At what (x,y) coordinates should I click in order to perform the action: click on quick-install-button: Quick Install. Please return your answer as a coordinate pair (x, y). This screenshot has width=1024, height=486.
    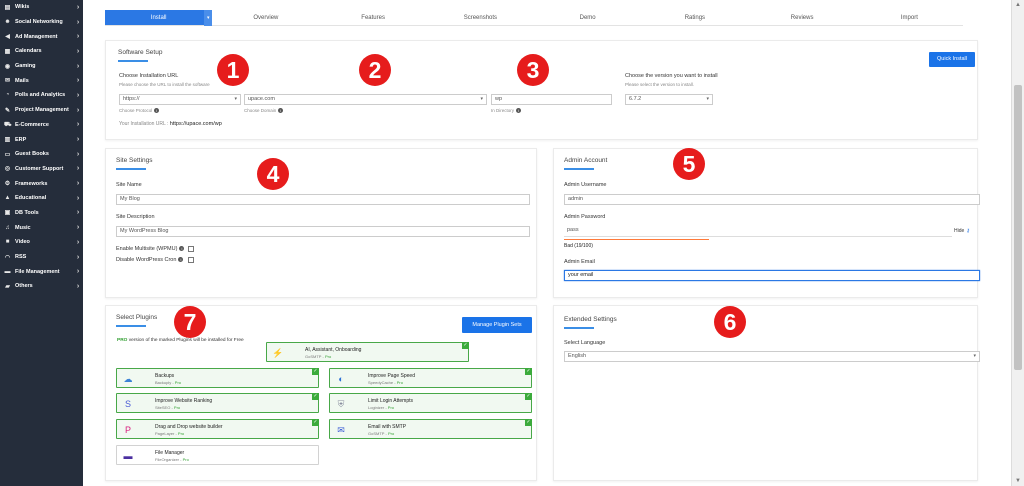
    Looking at the image, I should click on (952, 59).